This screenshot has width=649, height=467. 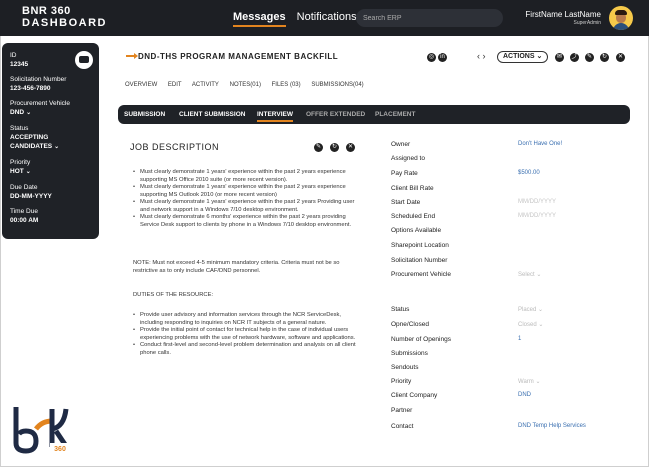 What do you see at coordinates (431, 57) in the screenshot?
I see `globe-icon: ◎` at bounding box center [431, 57].